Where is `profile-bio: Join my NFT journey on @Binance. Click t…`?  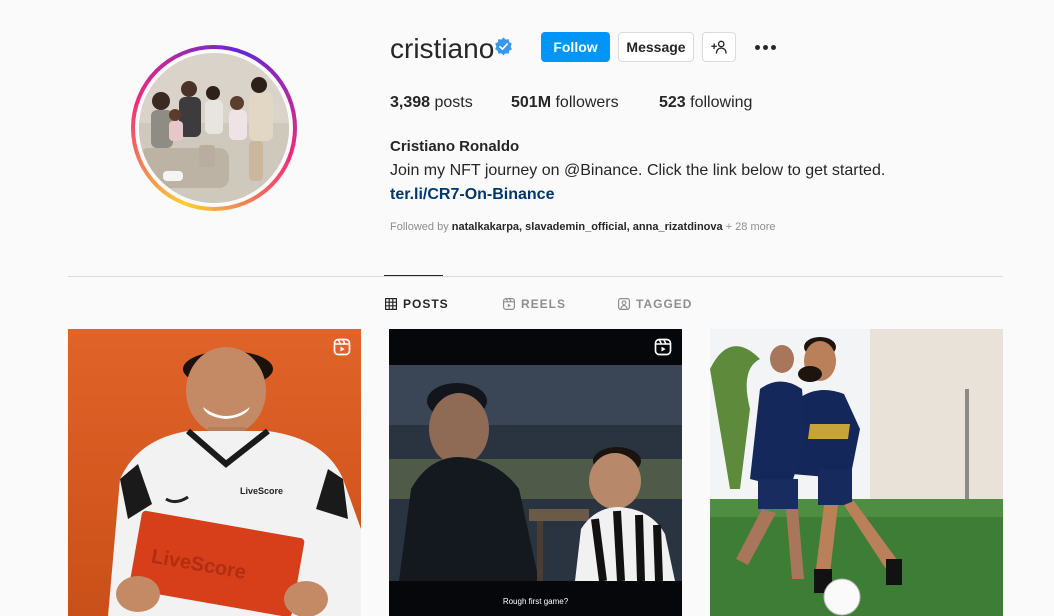 profile-bio: Join my NFT journey on @Binance. Click t… is located at coordinates (638, 170).